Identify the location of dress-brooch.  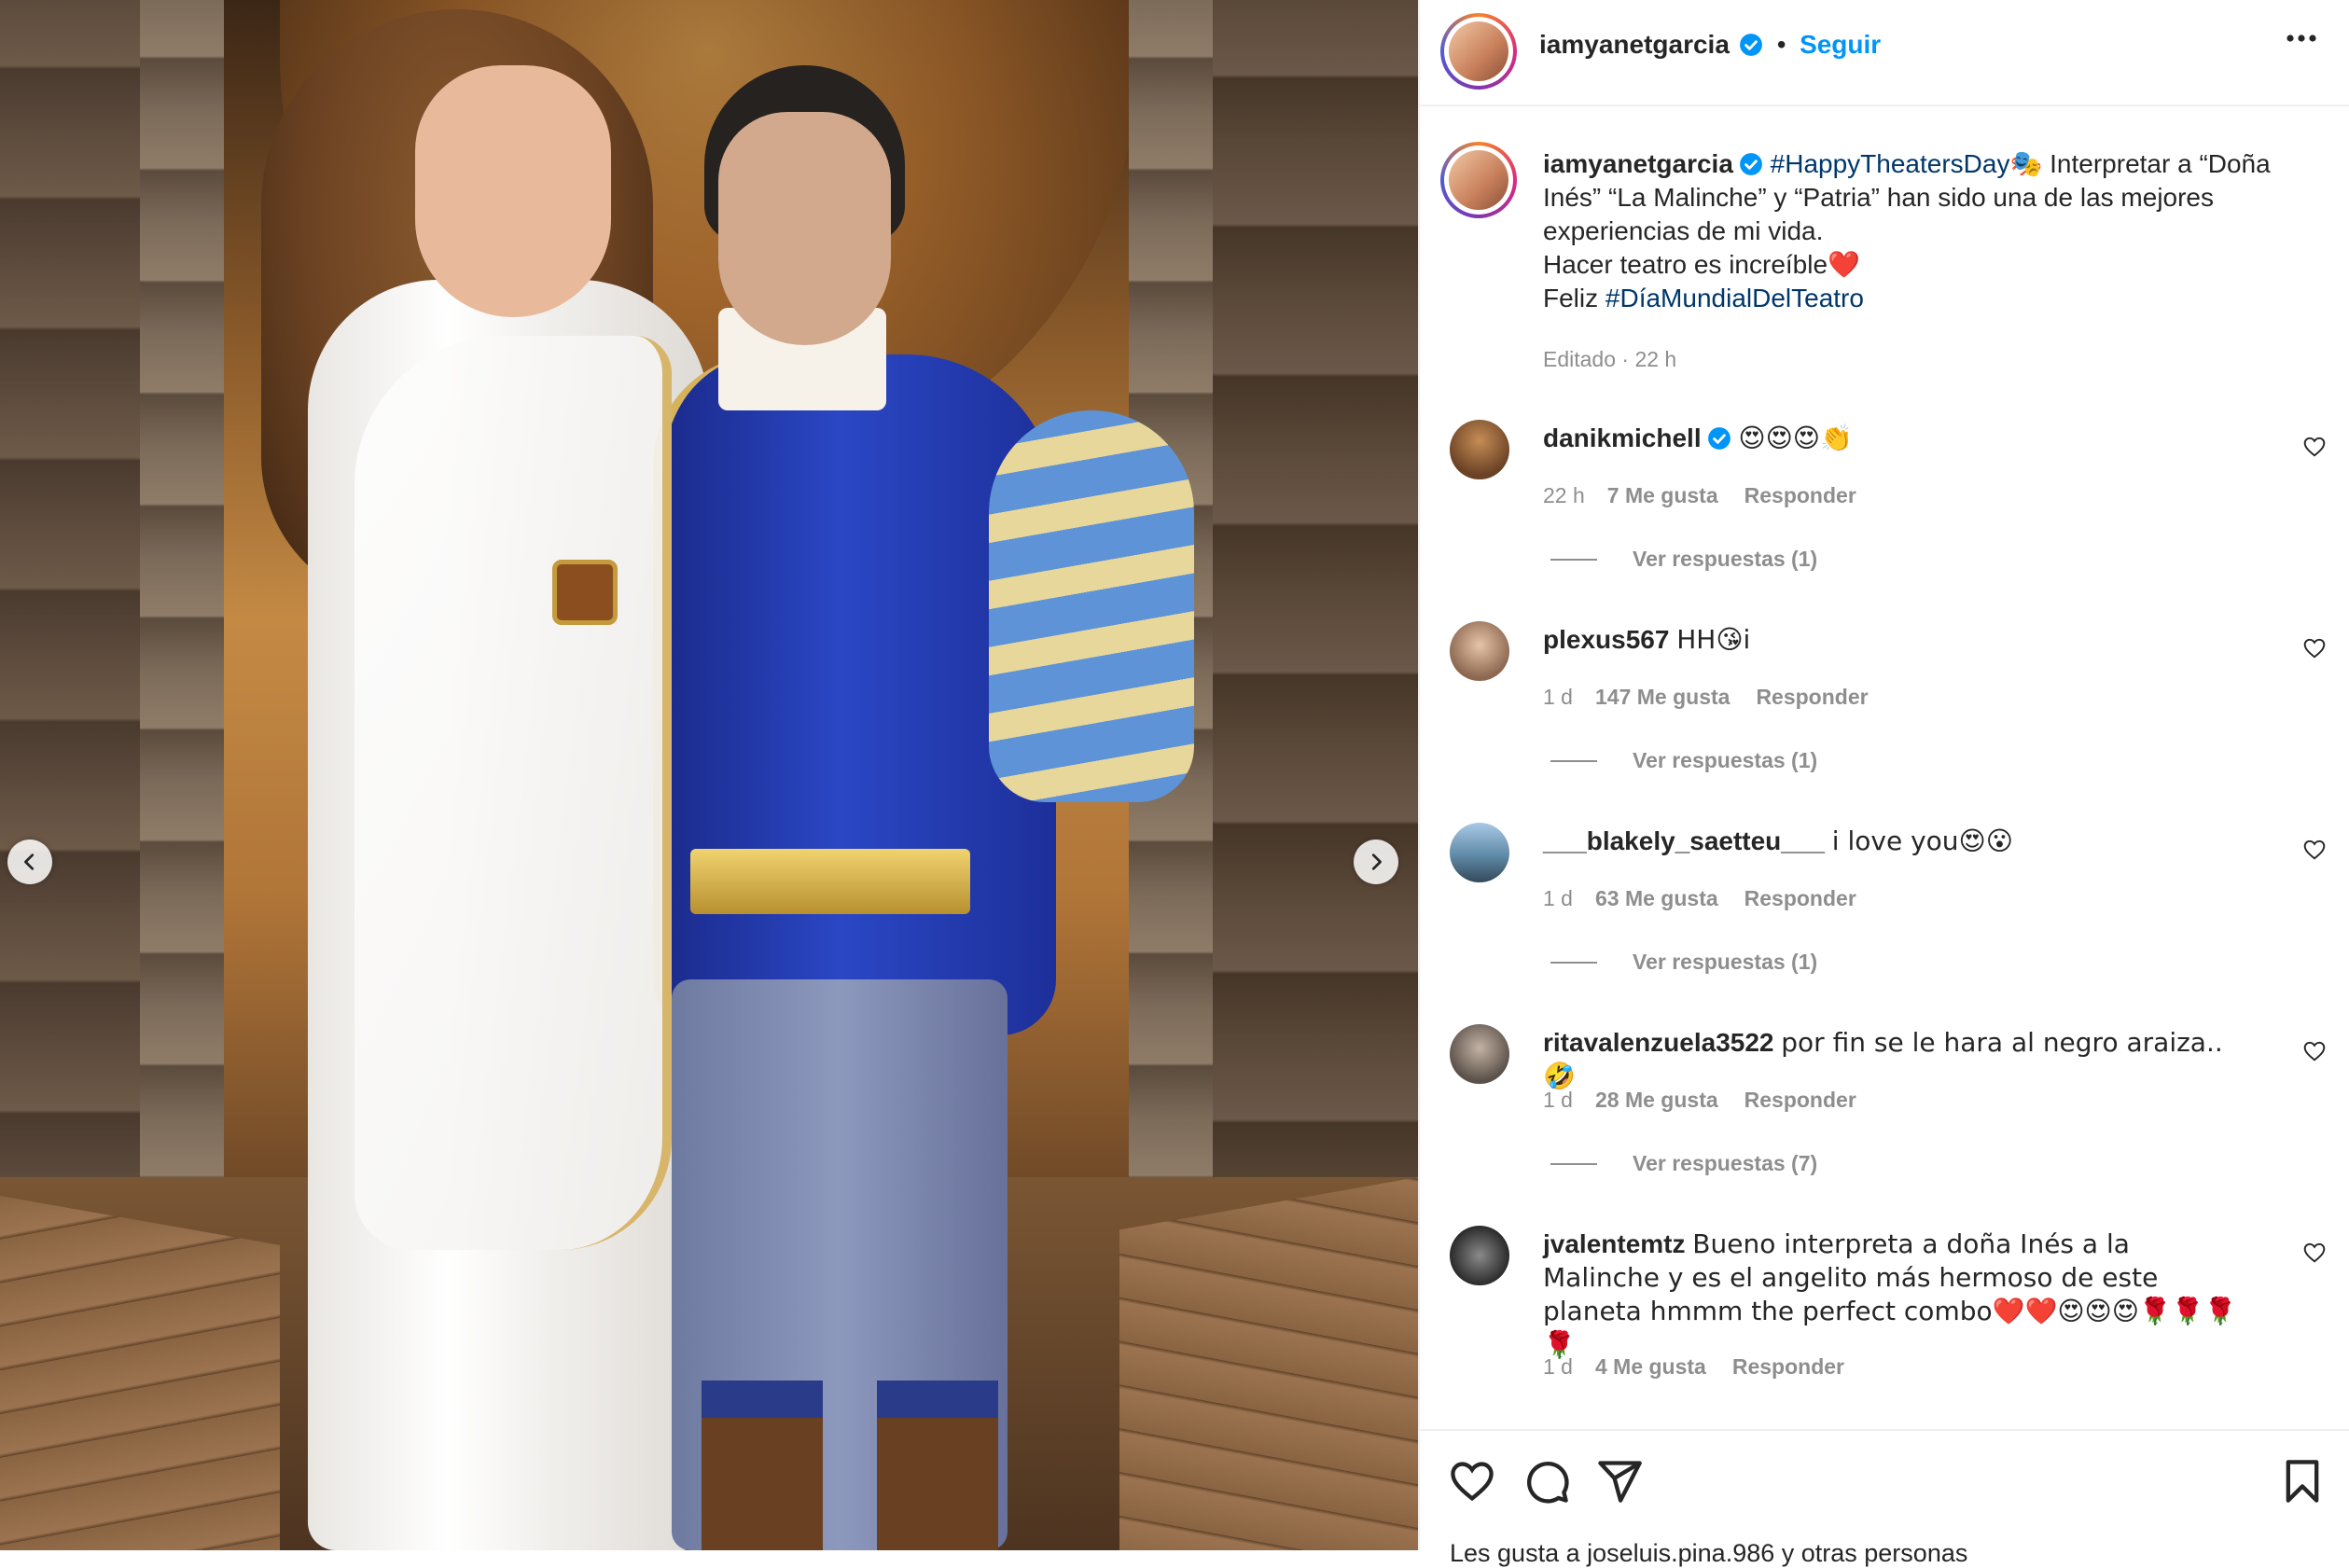
(585, 592).